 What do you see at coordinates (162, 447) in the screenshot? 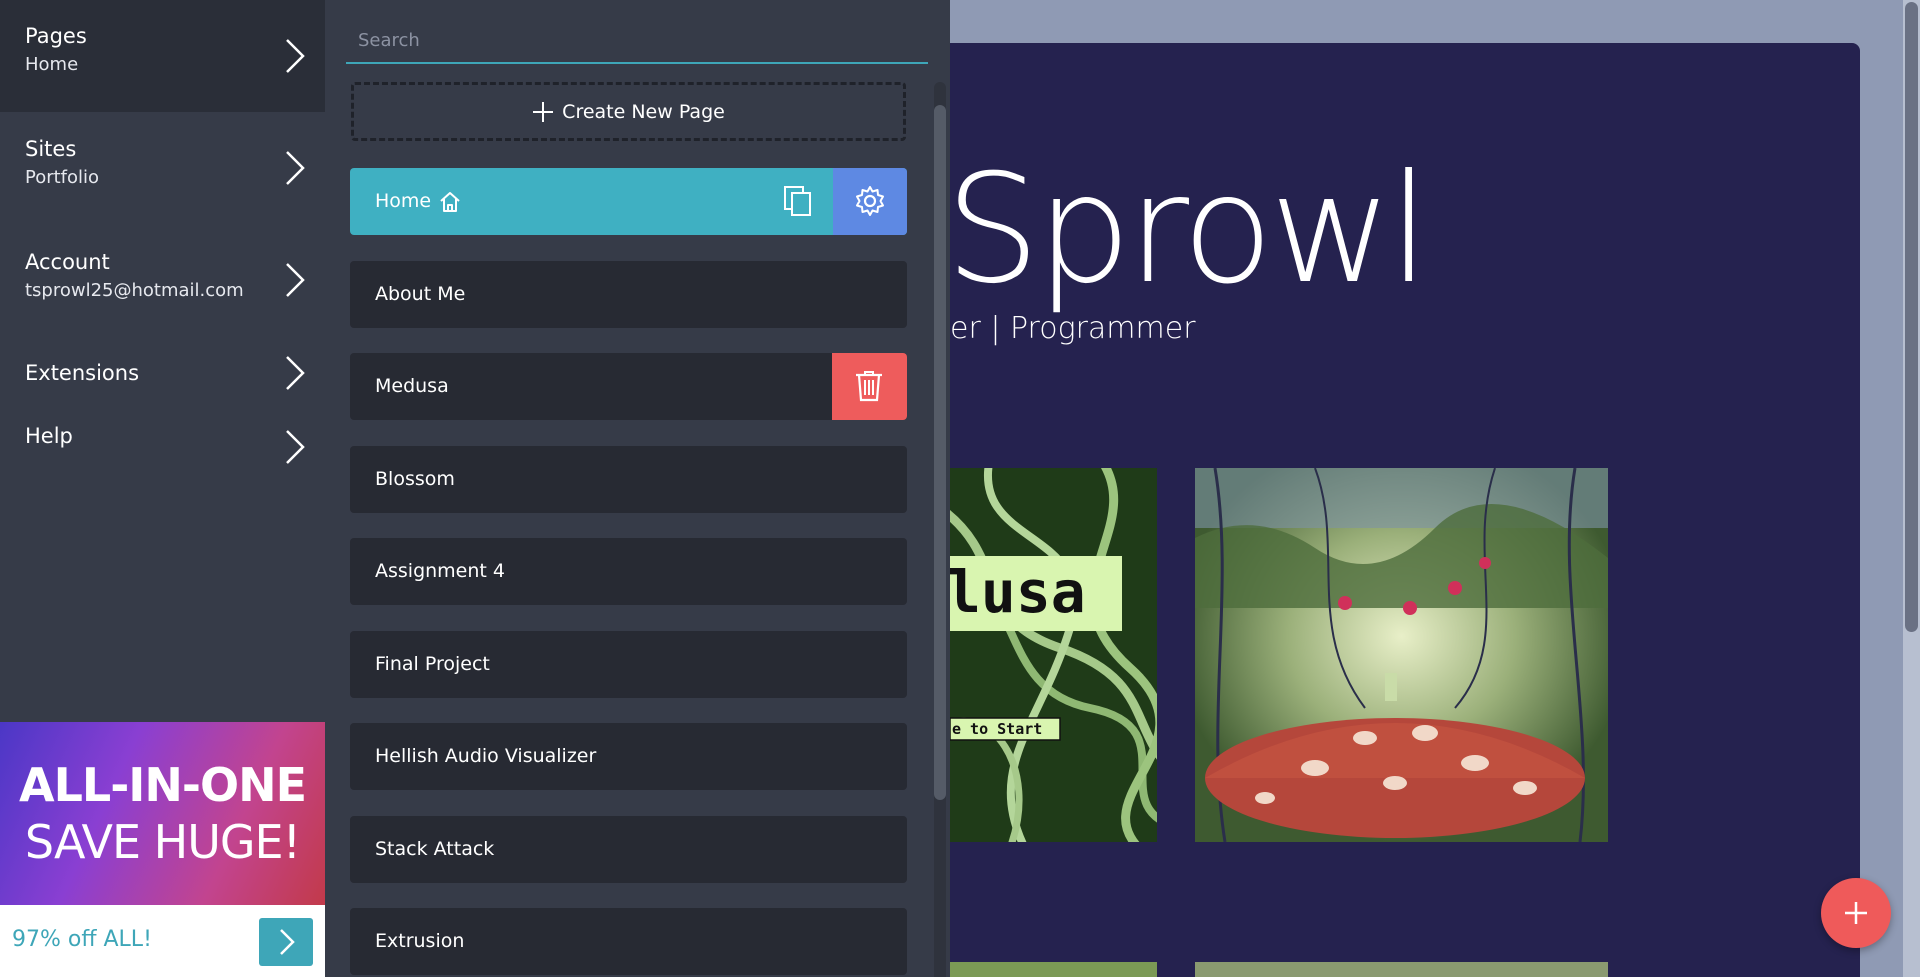
I see `nav-item-help: Help` at bounding box center [162, 447].